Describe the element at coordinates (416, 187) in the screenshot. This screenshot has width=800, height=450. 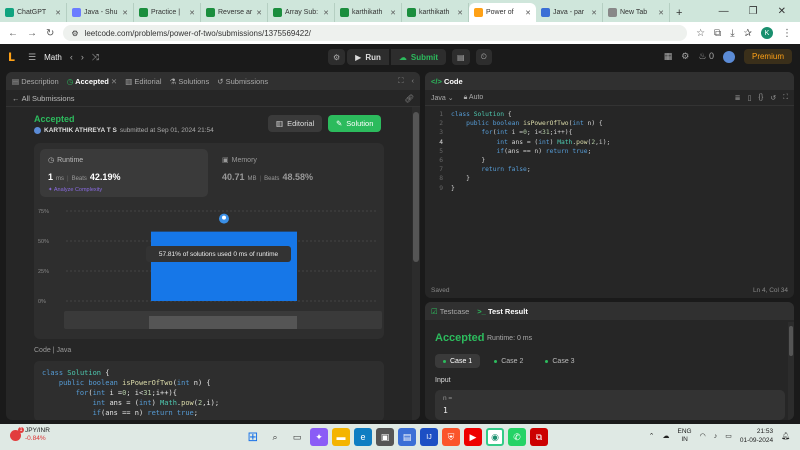
I see `left-scroll-thumb` at that location.